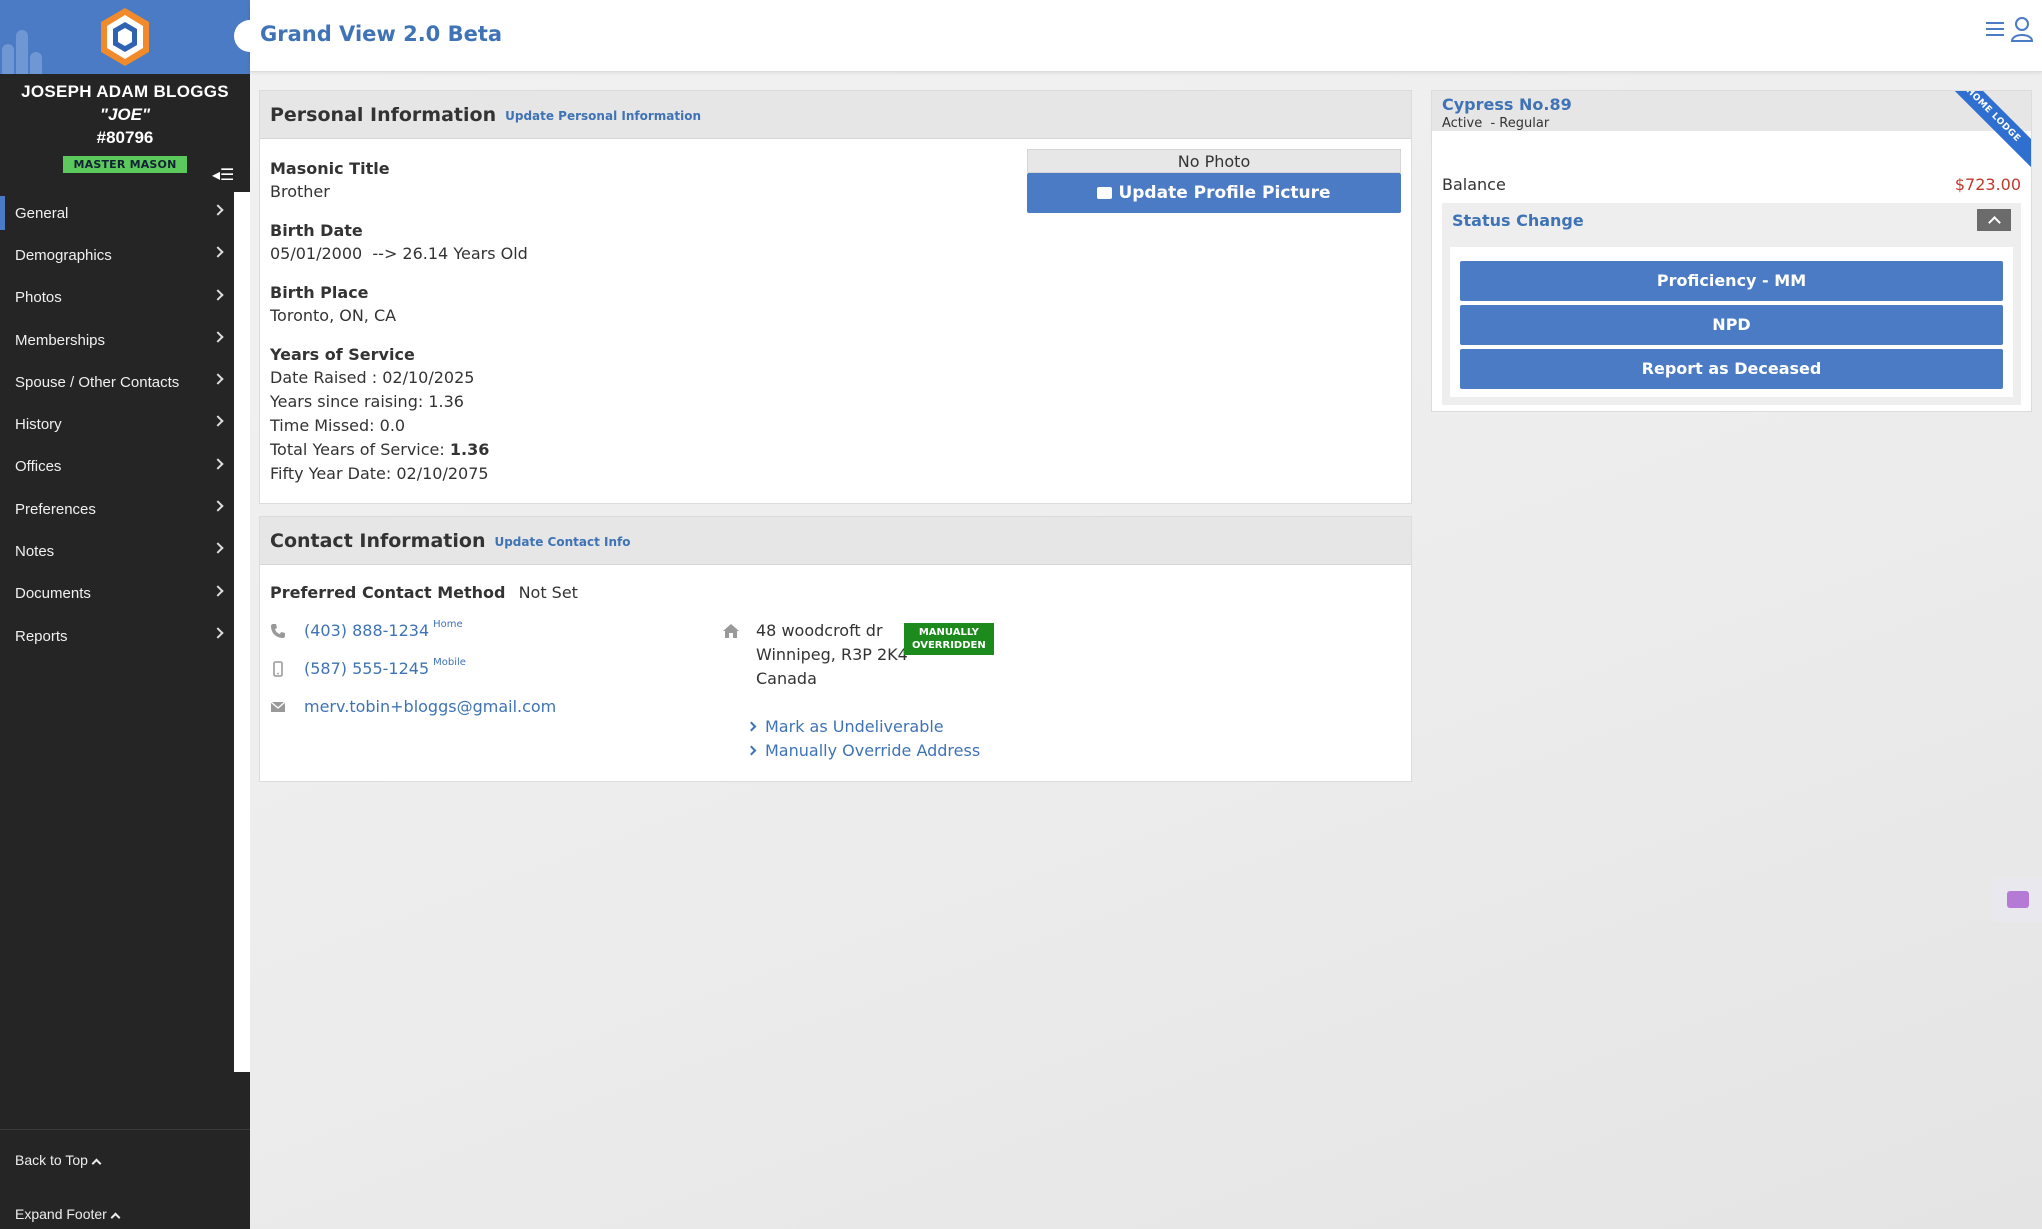 This screenshot has width=2042, height=1229. What do you see at coordinates (278, 630) in the screenshot?
I see `phone-icon` at bounding box center [278, 630].